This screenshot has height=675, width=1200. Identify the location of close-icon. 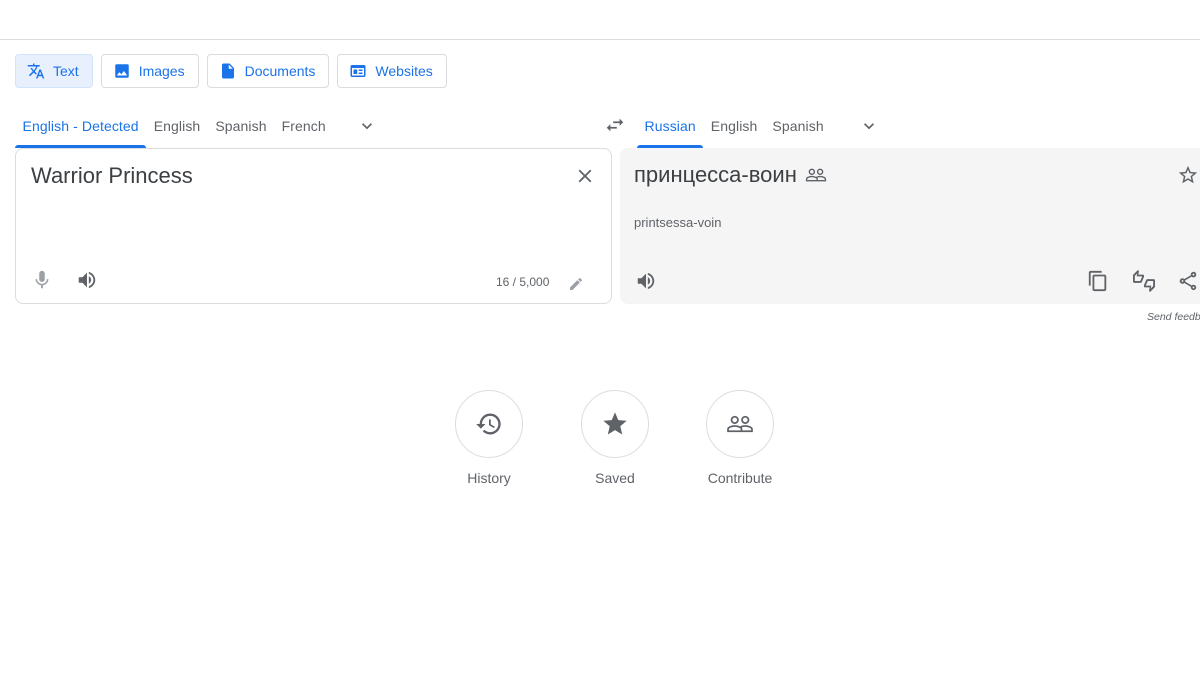
(585, 176).